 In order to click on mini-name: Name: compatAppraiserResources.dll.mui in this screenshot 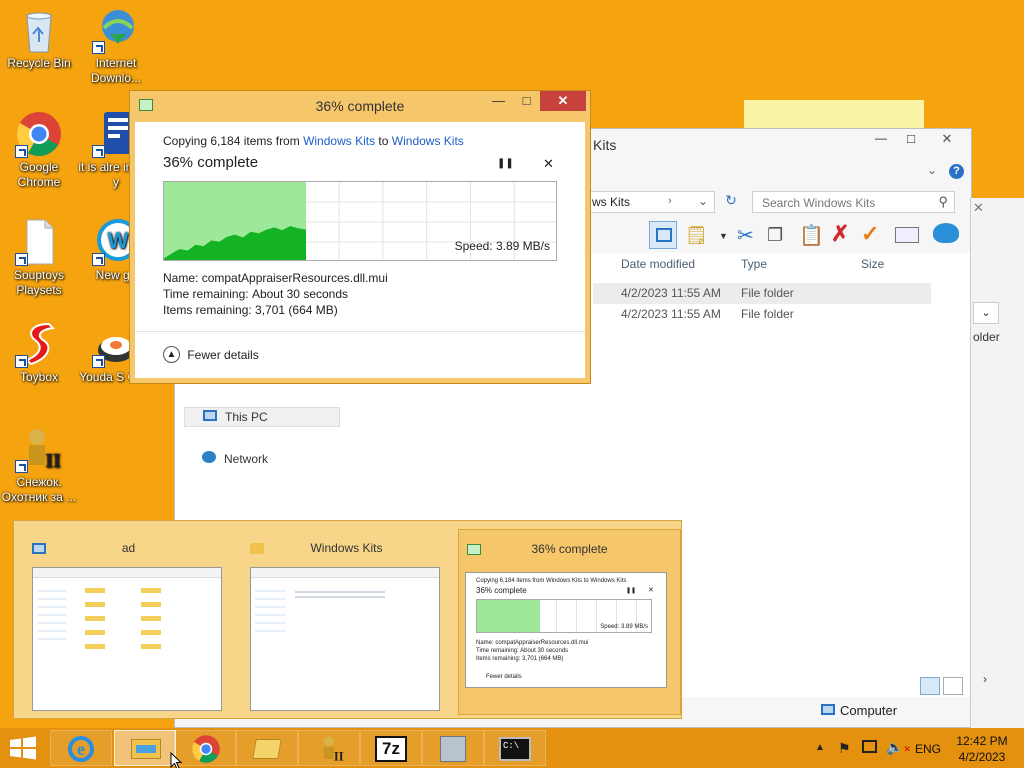, I will do `click(532, 643)`.